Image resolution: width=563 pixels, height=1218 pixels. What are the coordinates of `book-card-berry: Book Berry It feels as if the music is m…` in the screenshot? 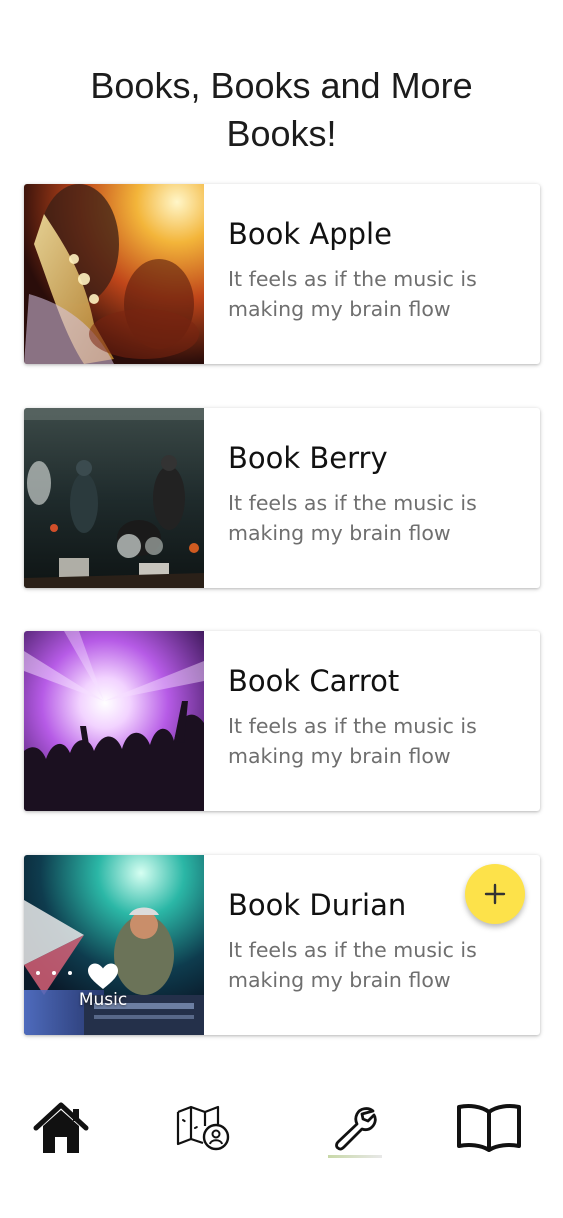 It's located at (282, 498).